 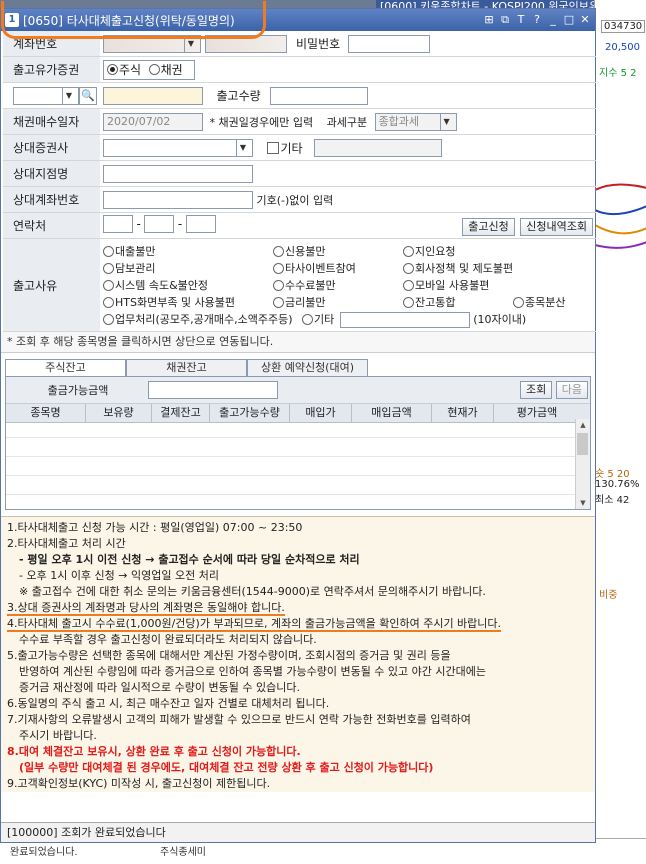 I want to click on tab-bond-balance: 채권잔고, so click(x=186, y=367).